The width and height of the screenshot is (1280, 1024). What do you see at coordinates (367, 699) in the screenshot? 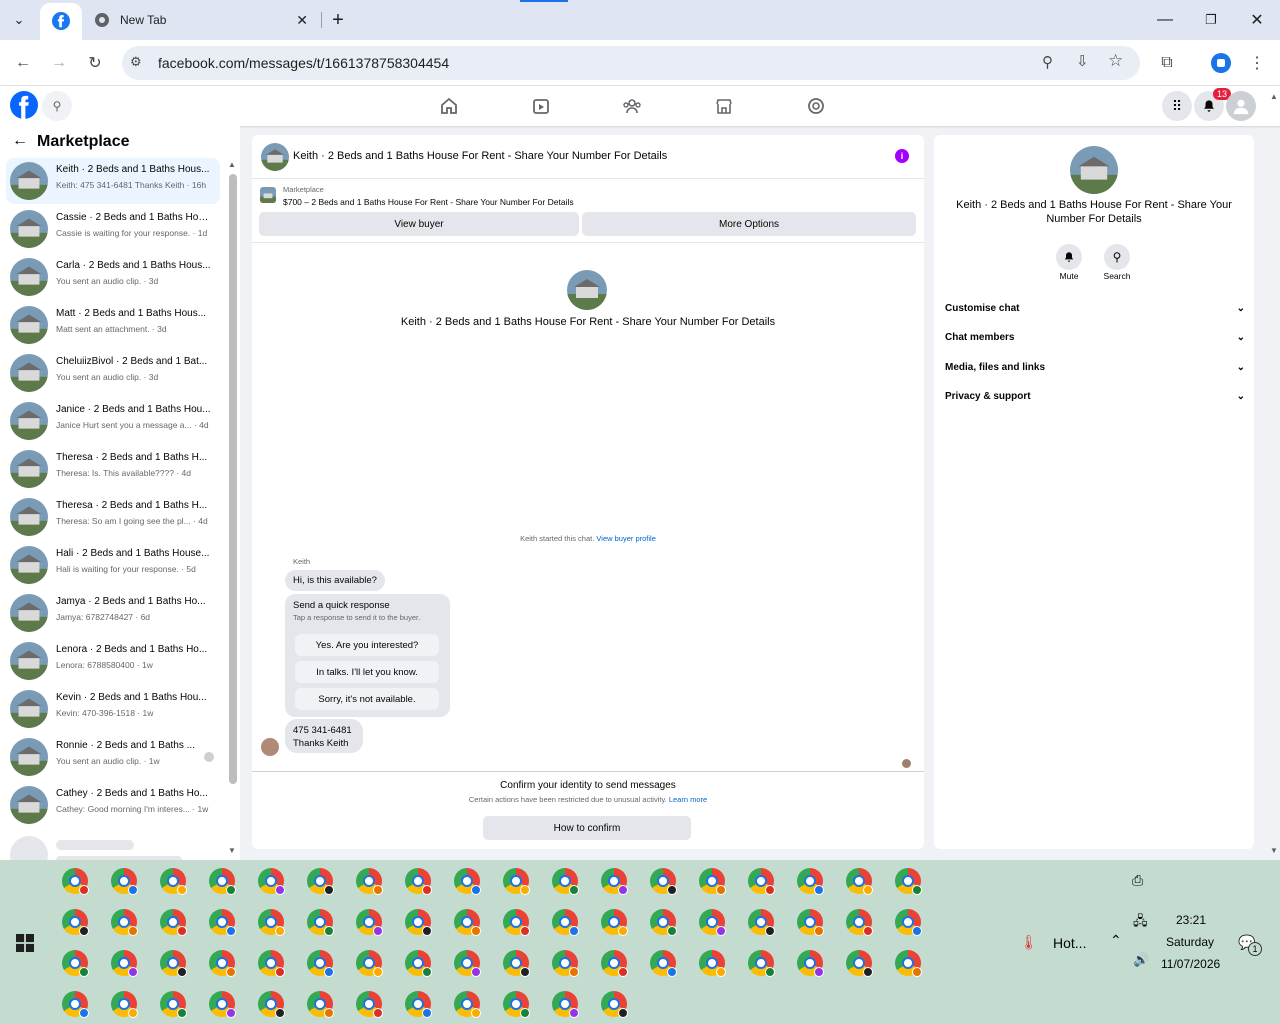
I see `quick-response-button: Sorry, it's not available.` at bounding box center [367, 699].